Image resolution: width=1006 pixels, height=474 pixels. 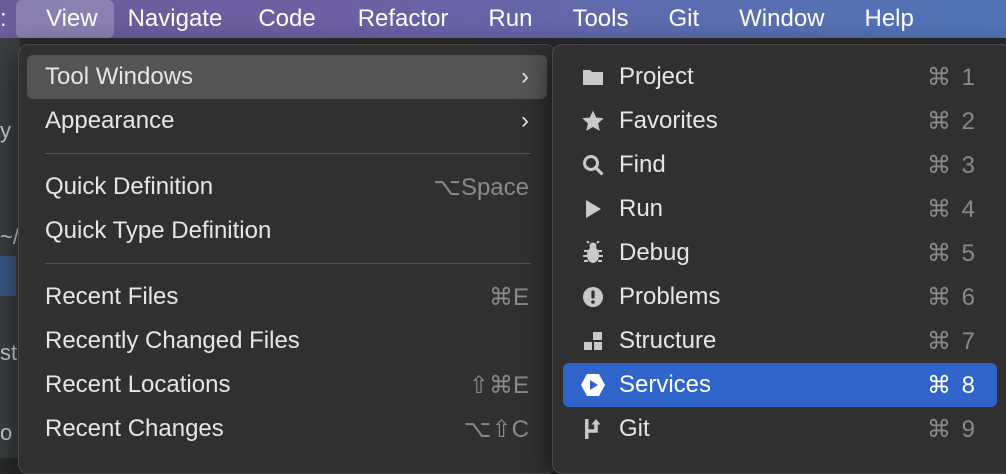 What do you see at coordinates (656, 76) in the screenshot?
I see `submenu-item-label: Project` at bounding box center [656, 76].